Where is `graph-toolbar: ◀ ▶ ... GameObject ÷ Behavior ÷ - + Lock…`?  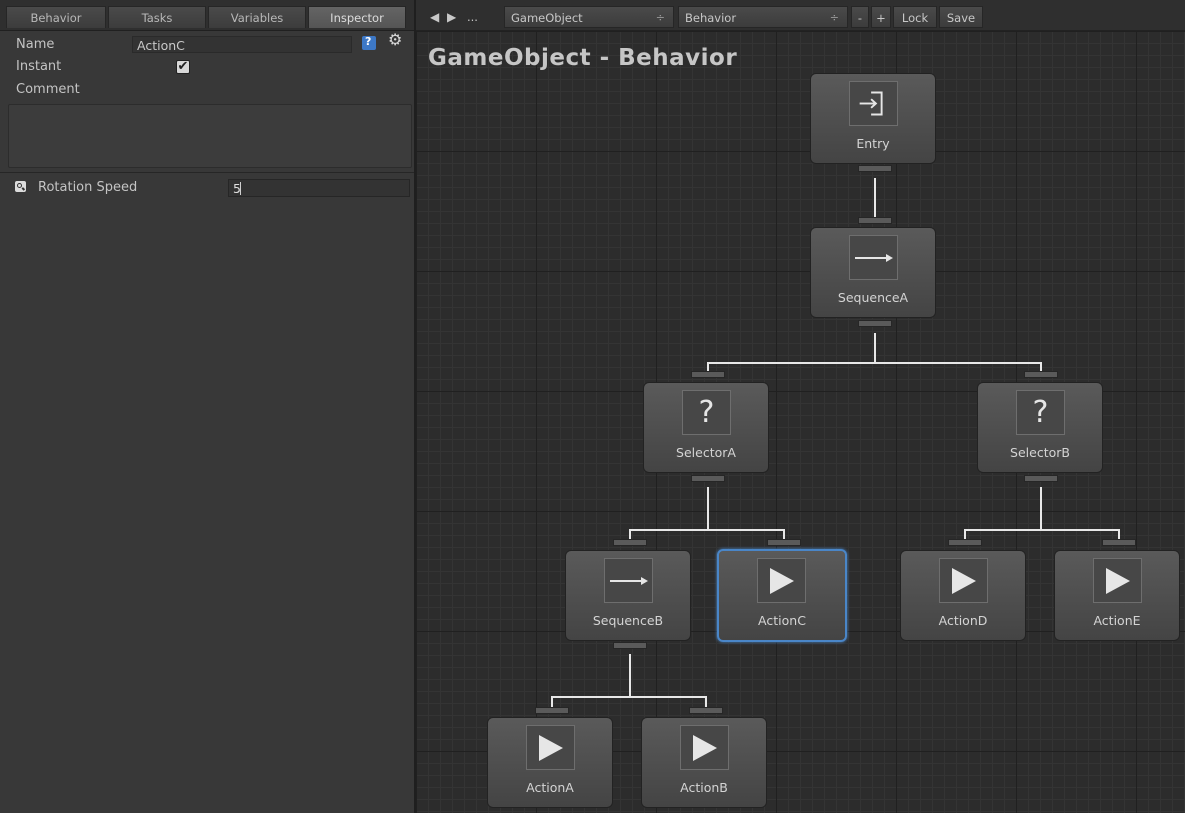
graph-toolbar: ◀ ▶ ... GameObject ÷ Behavior ÷ - + Lock… is located at coordinates (800, 15).